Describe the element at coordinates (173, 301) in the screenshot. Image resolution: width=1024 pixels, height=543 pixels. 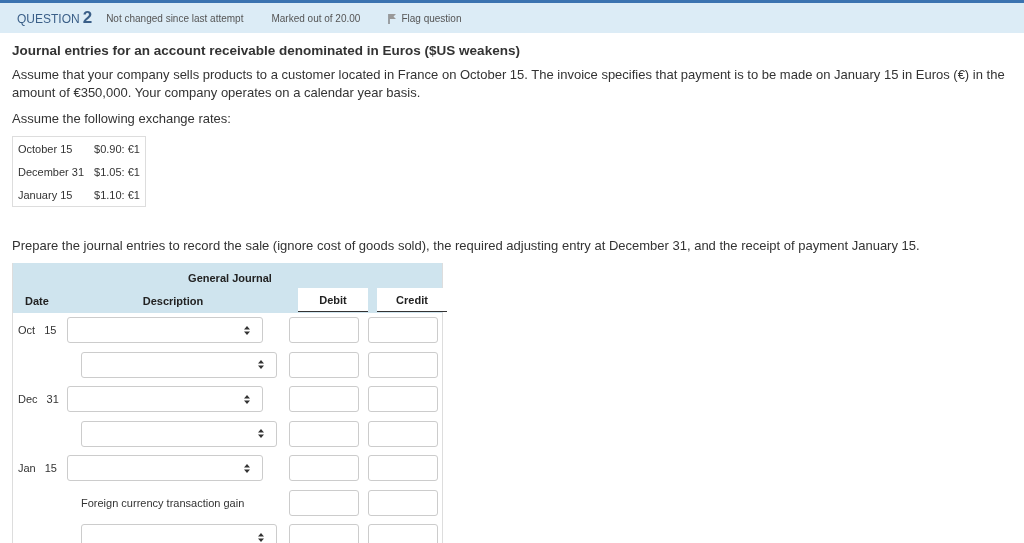
I see `column-header: Description` at that location.